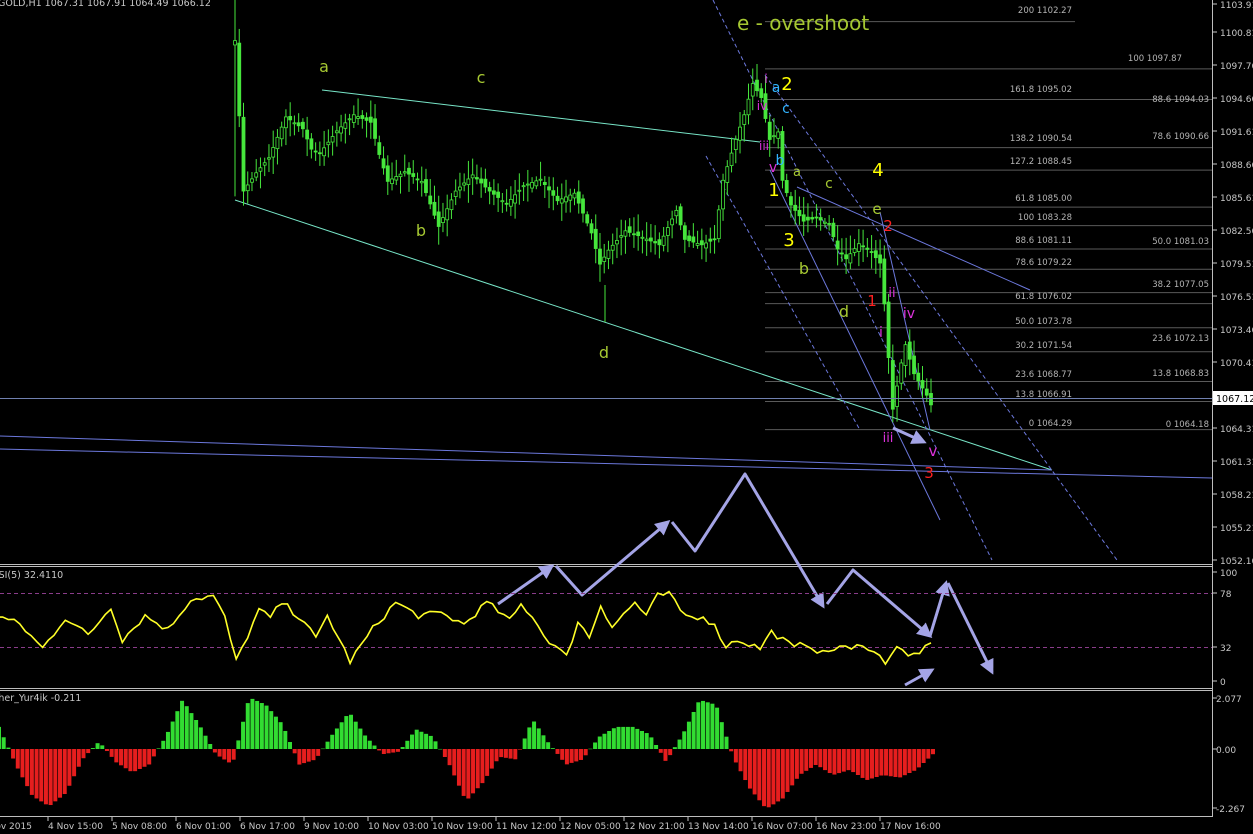 The image size is (1253, 834). I want to click on fib-label: 23.6 1072.13, so click(1180, 339).